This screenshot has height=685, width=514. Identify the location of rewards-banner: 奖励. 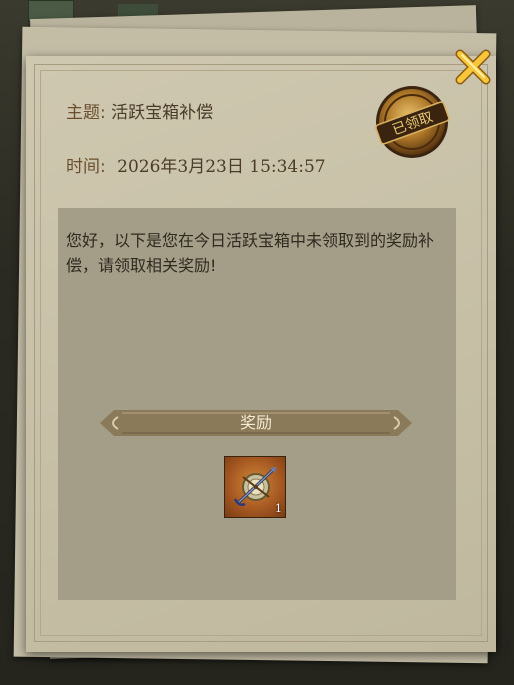
(256, 423).